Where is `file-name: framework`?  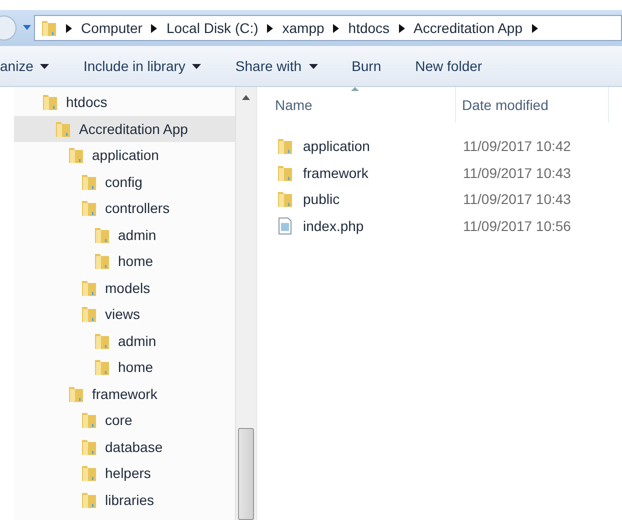 file-name: framework is located at coordinates (335, 172).